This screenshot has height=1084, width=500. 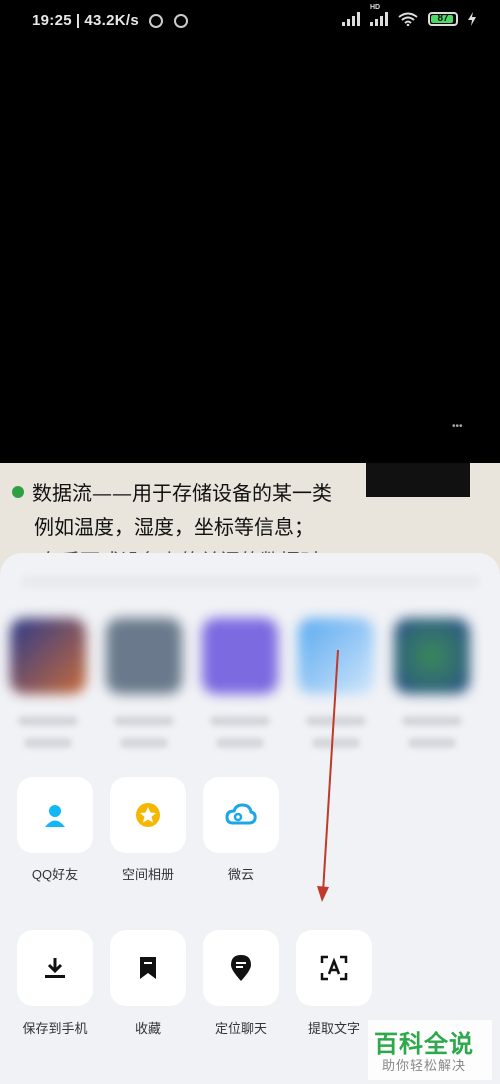 I want to click on more-dots-icon: •••, so click(x=457, y=426).